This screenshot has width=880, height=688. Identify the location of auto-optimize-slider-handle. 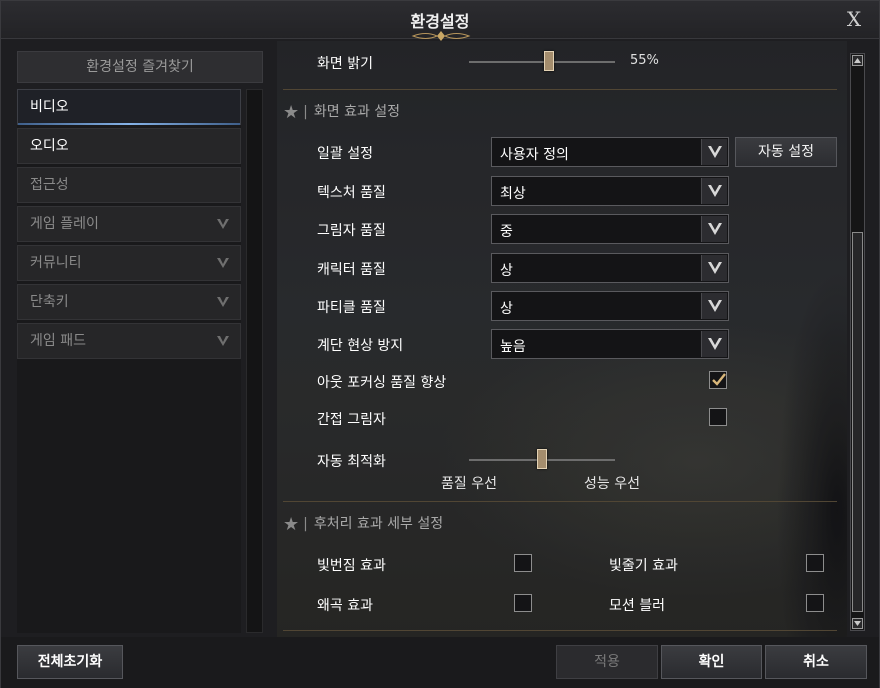
(542, 459).